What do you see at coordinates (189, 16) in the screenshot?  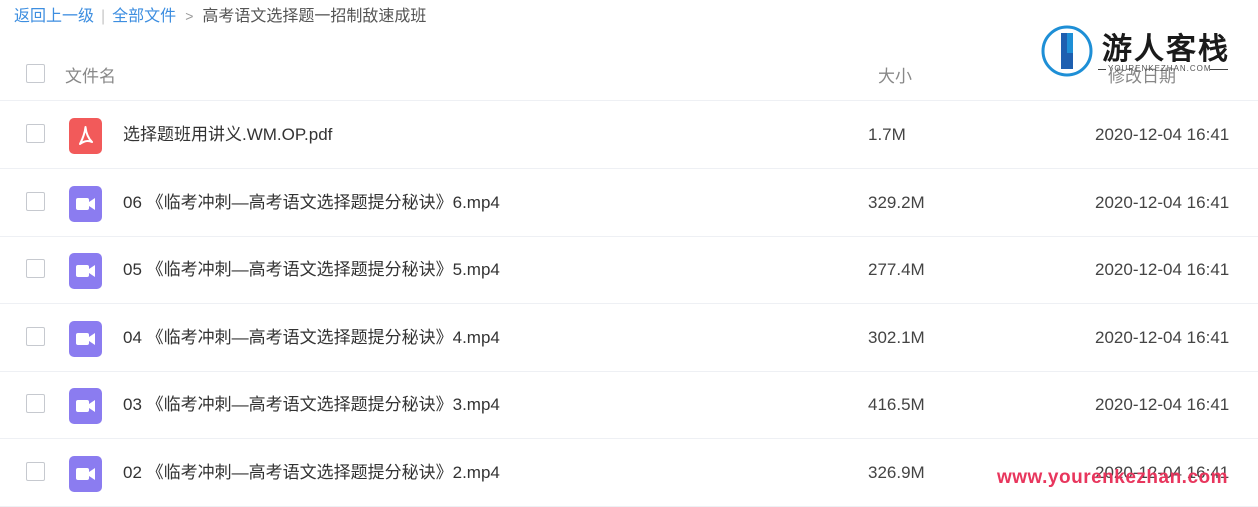 I see `breadcrumb-arrow: >` at bounding box center [189, 16].